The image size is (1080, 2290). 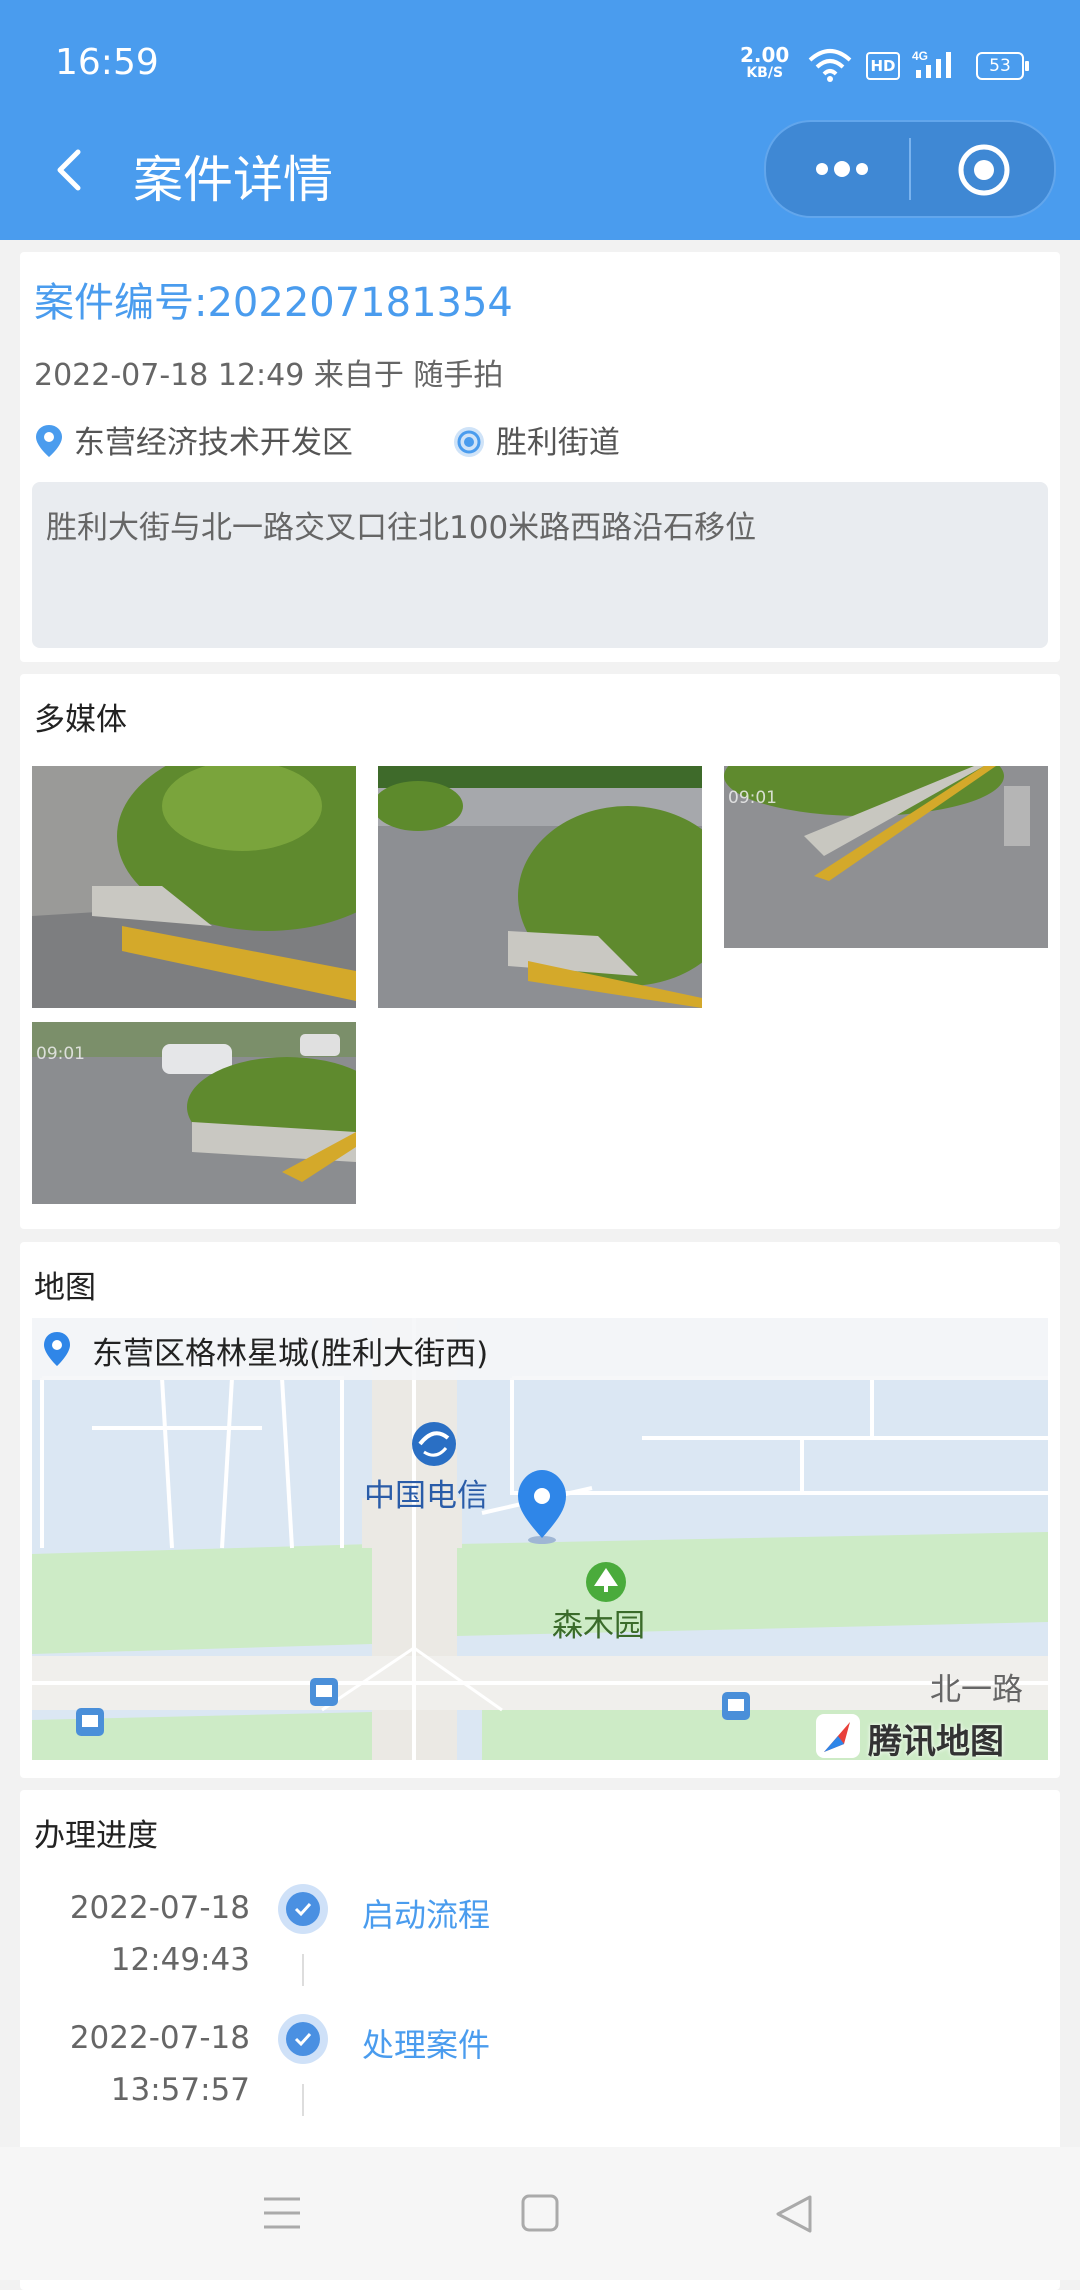 I want to click on signal-icon: 4G, so click(x=931, y=63).